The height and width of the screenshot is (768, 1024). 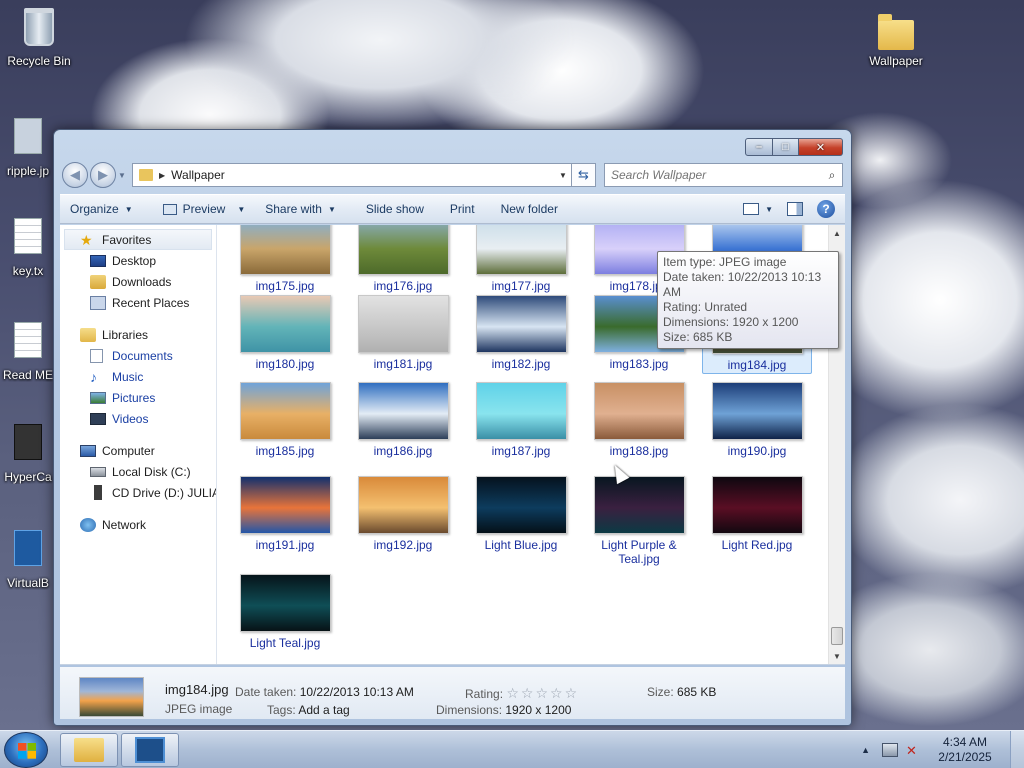 What do you see at coordinates (285, 259) in the screenshot?
I see `file-tile: img175.jpg` at bounding box center [285, 259].